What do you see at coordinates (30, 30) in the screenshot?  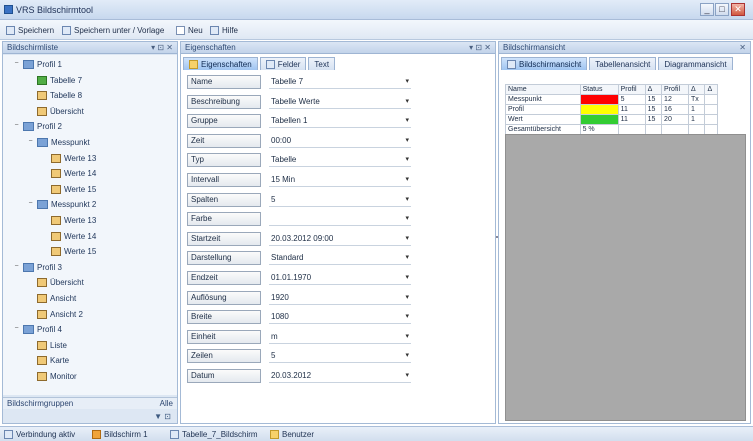 I see `toolbar-save-button: Speichern` at bounding box center [30, 30].